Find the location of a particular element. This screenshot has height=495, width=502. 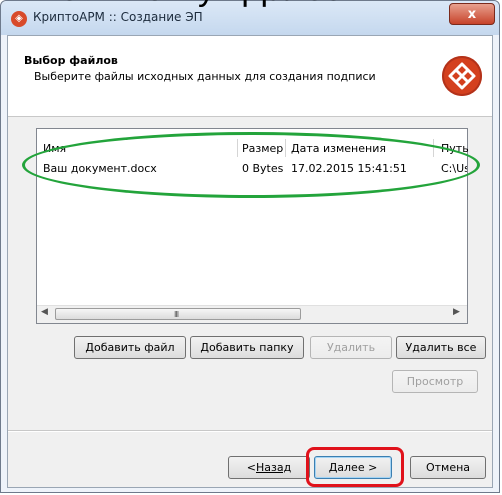

horizontal-scrollbar: ◀ III ▶ is located at coordinates (252, 314).